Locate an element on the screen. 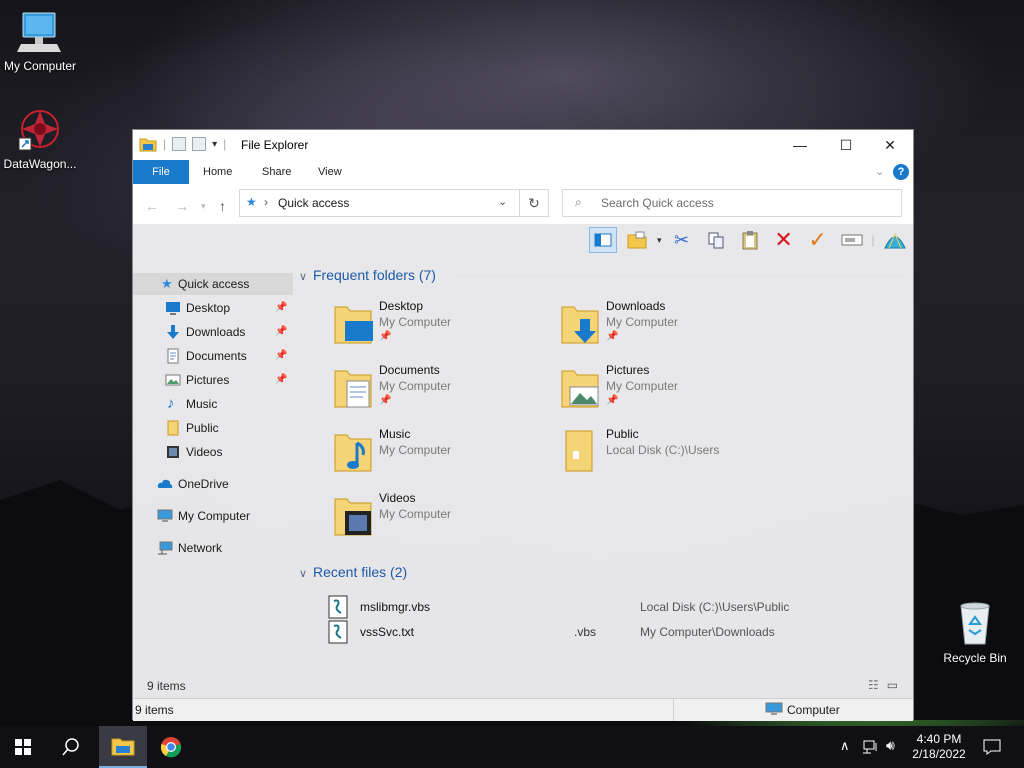 The height and width of the screenshot is (768, 1024). large-icons-view-icon: ▭ is located at coordinates (892, 685).